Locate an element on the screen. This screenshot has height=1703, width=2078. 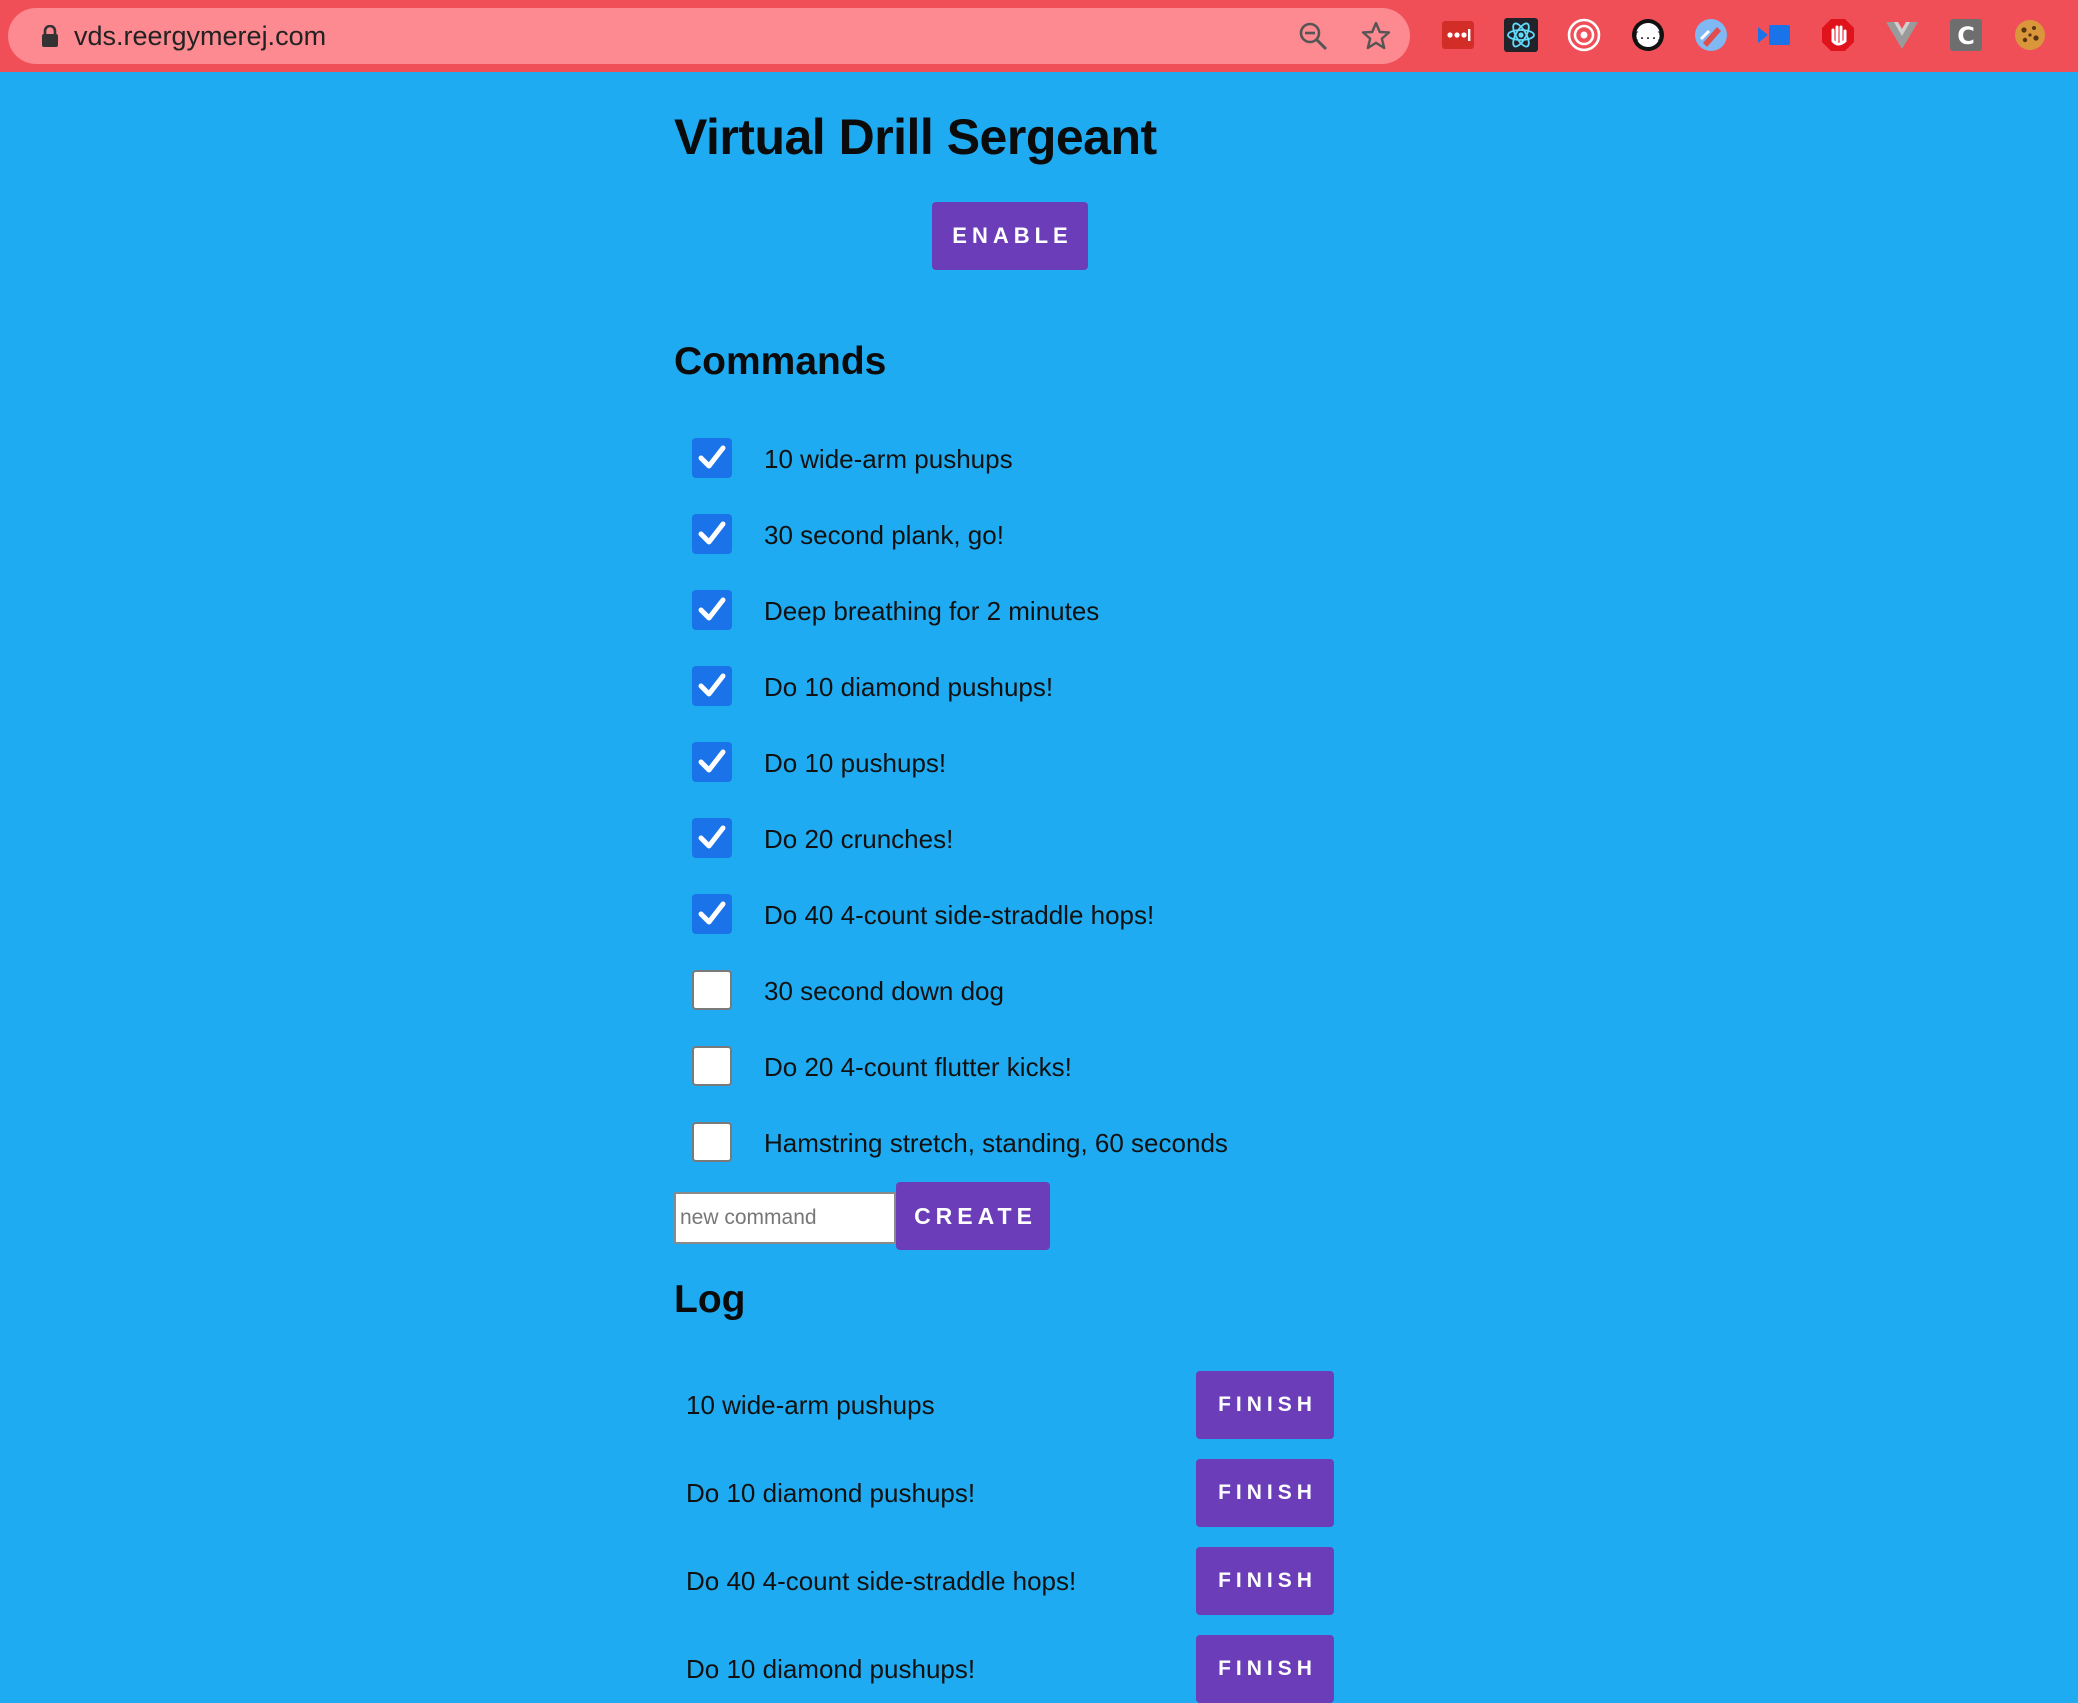
command-item: 10 wide-arm pushups is located at coordinates (1042, 459).